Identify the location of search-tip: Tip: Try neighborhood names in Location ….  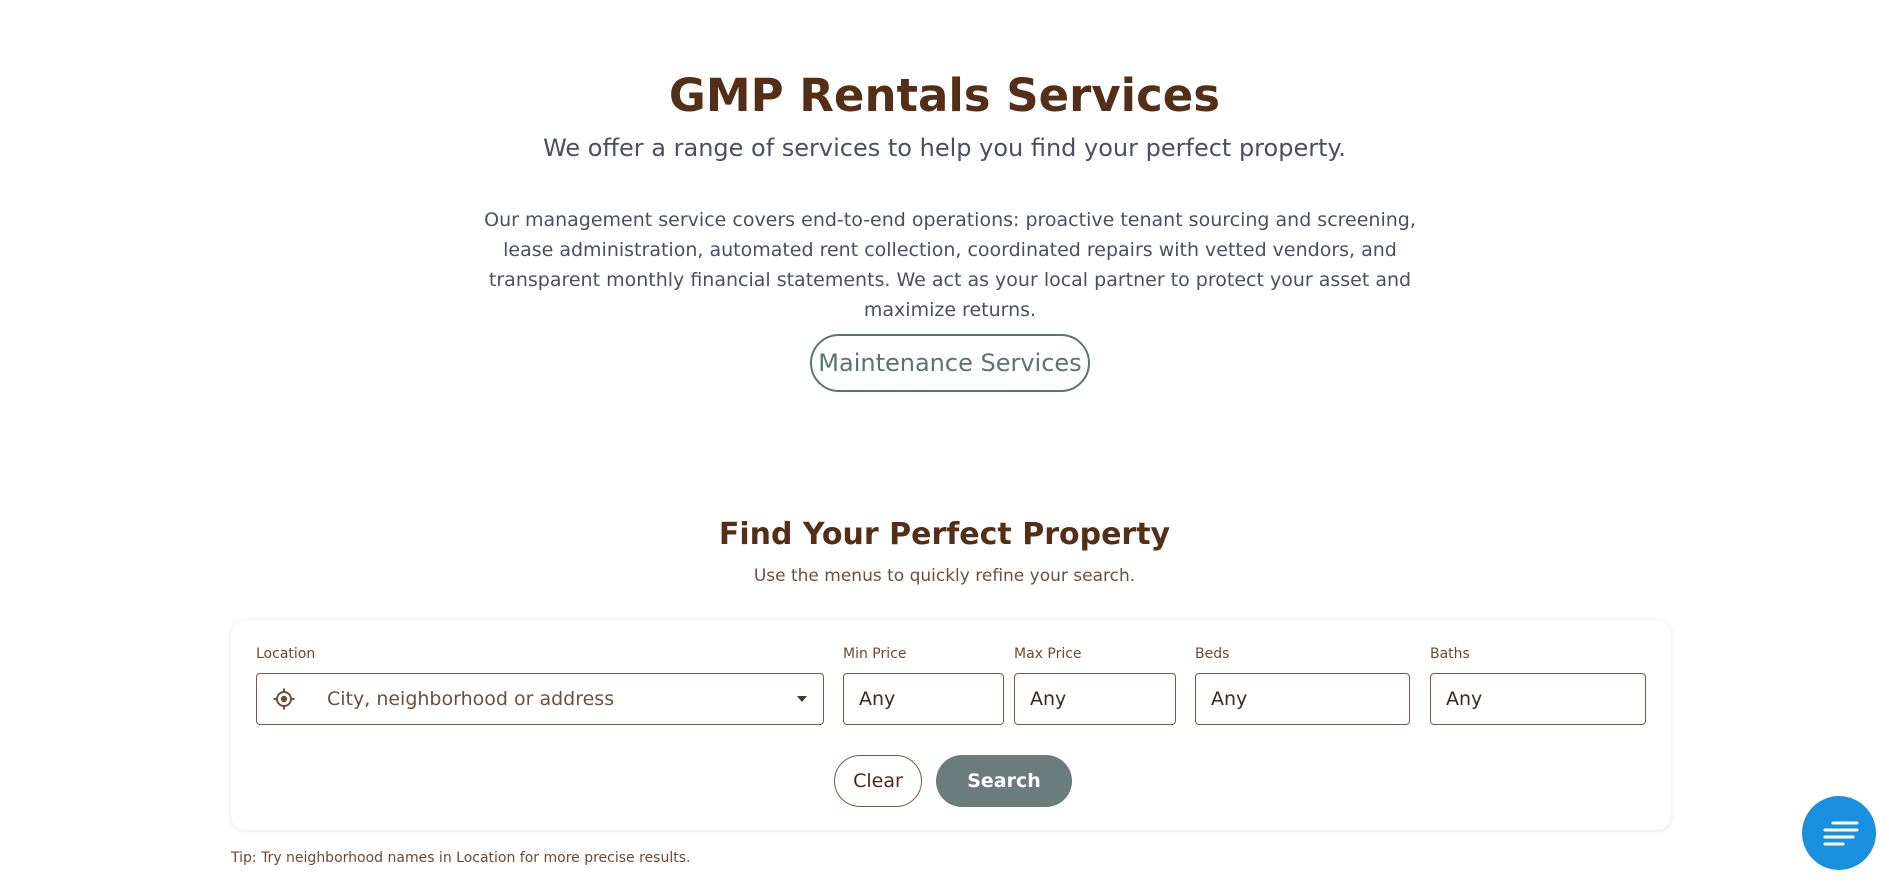
(461, 858).